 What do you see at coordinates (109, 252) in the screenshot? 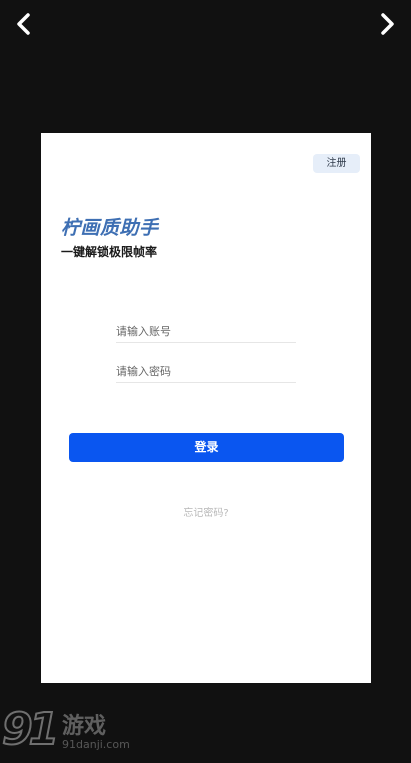
I see `app-subtitle: 一键解锁极限帧率` at bounding box center [109, 252].